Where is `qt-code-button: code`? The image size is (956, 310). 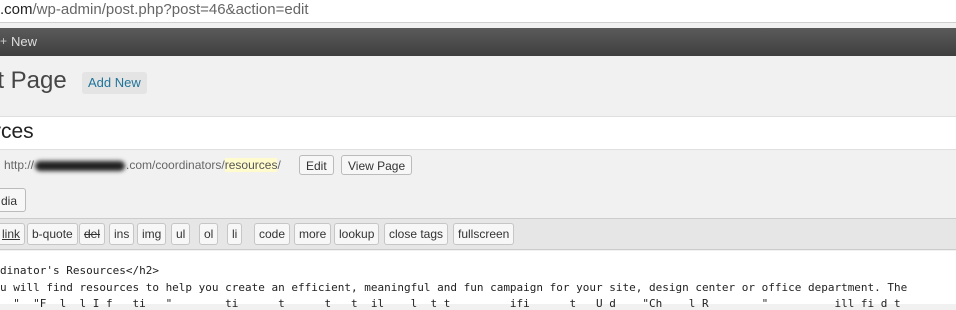
qt-code-button: code is located at coordinates (272, 234).